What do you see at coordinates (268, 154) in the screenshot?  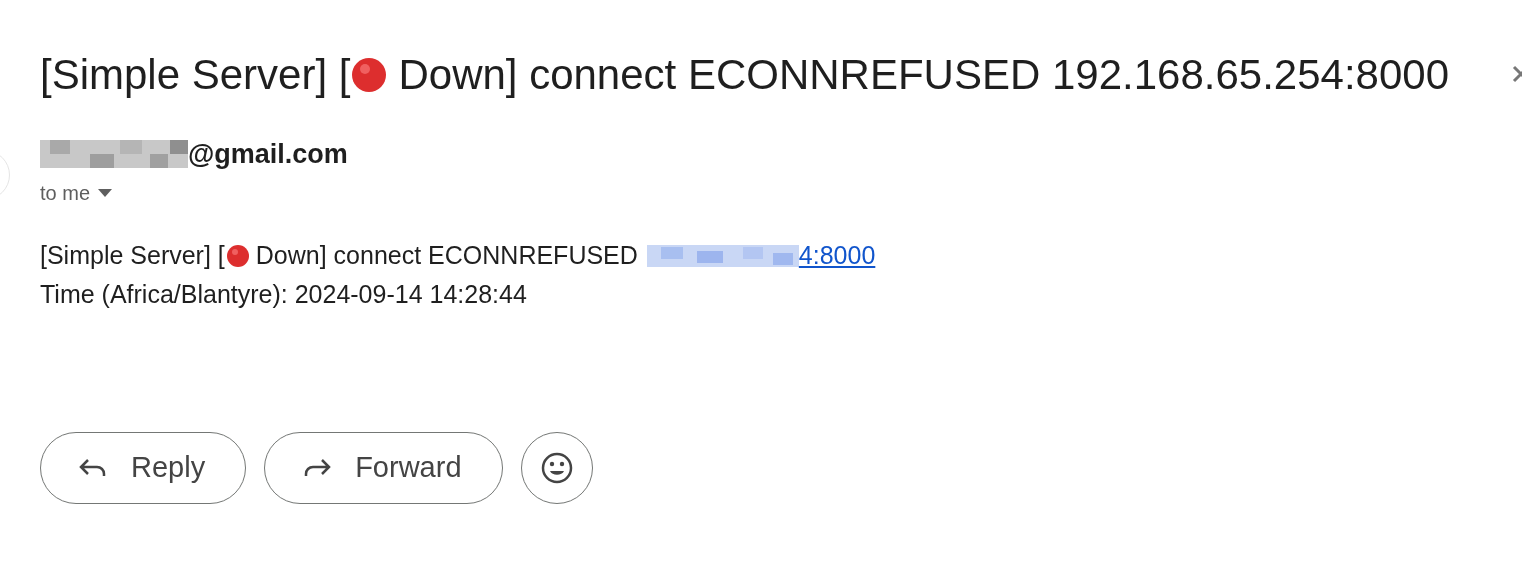 I see `sender-email: @gmail.com` at bounding box center [268, 154].